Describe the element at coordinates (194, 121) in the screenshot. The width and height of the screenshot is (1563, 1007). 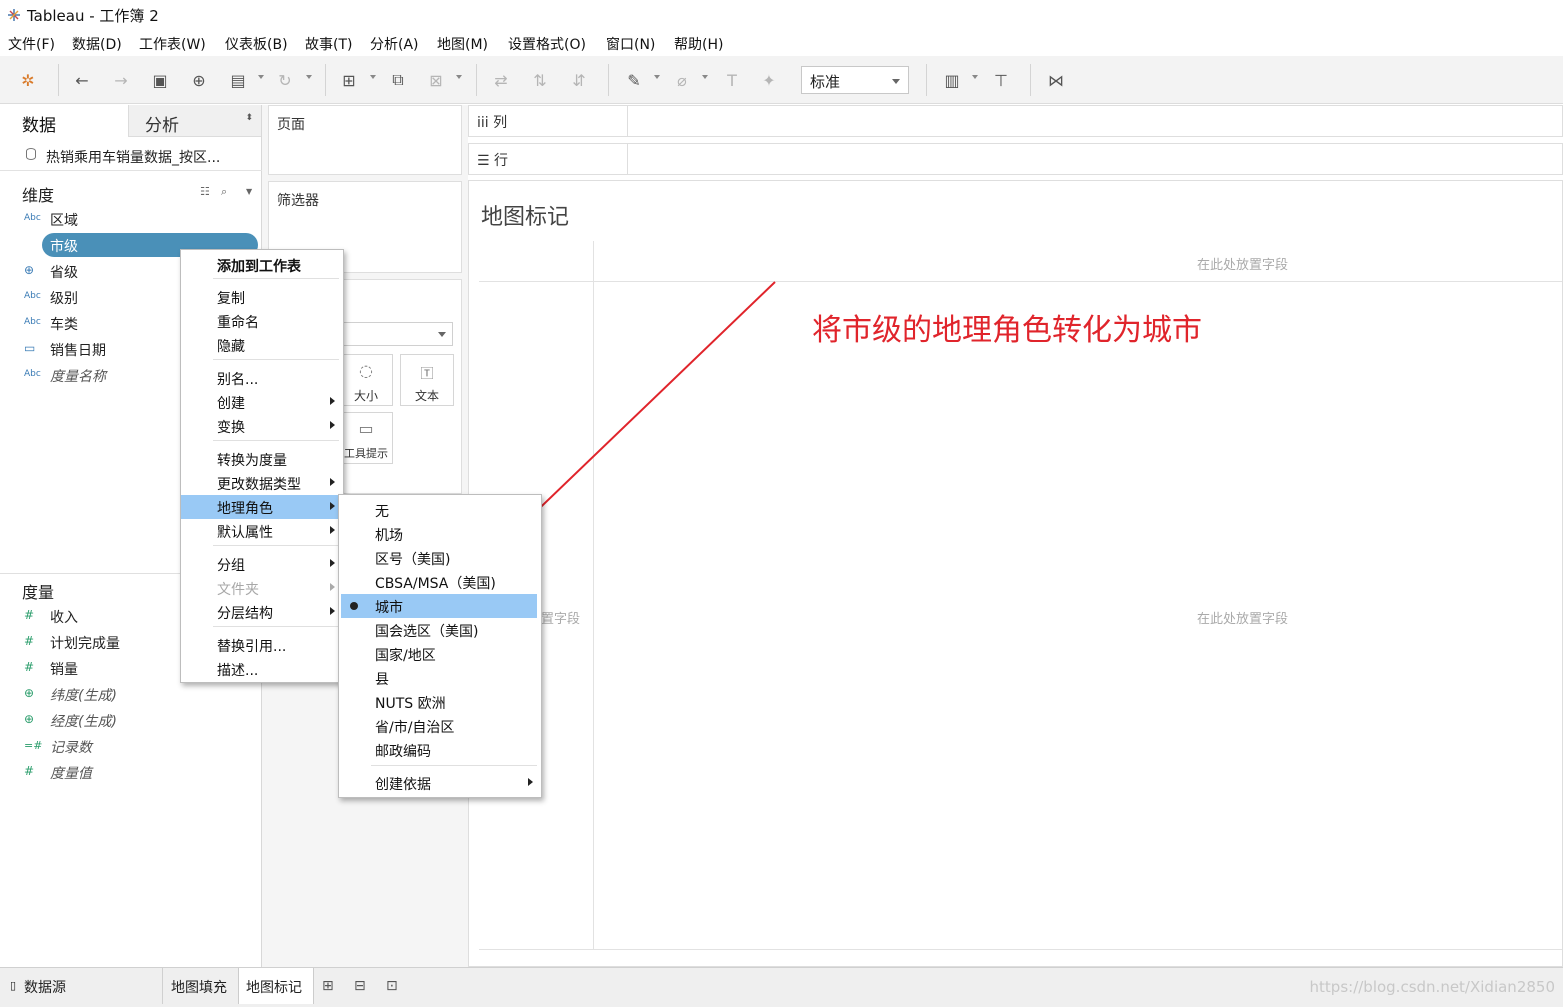
I see `tab-analysis: 分析 ⬍` at that location.